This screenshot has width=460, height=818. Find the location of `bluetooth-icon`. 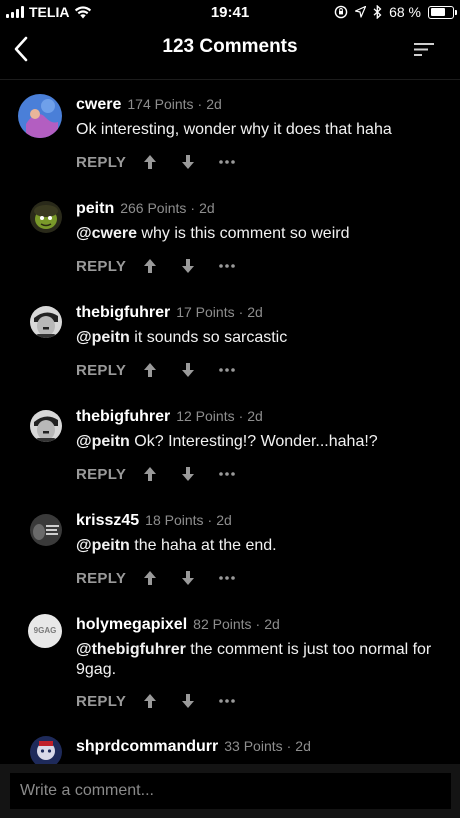

bluetooth-icon is located at coordinates (377, 12).